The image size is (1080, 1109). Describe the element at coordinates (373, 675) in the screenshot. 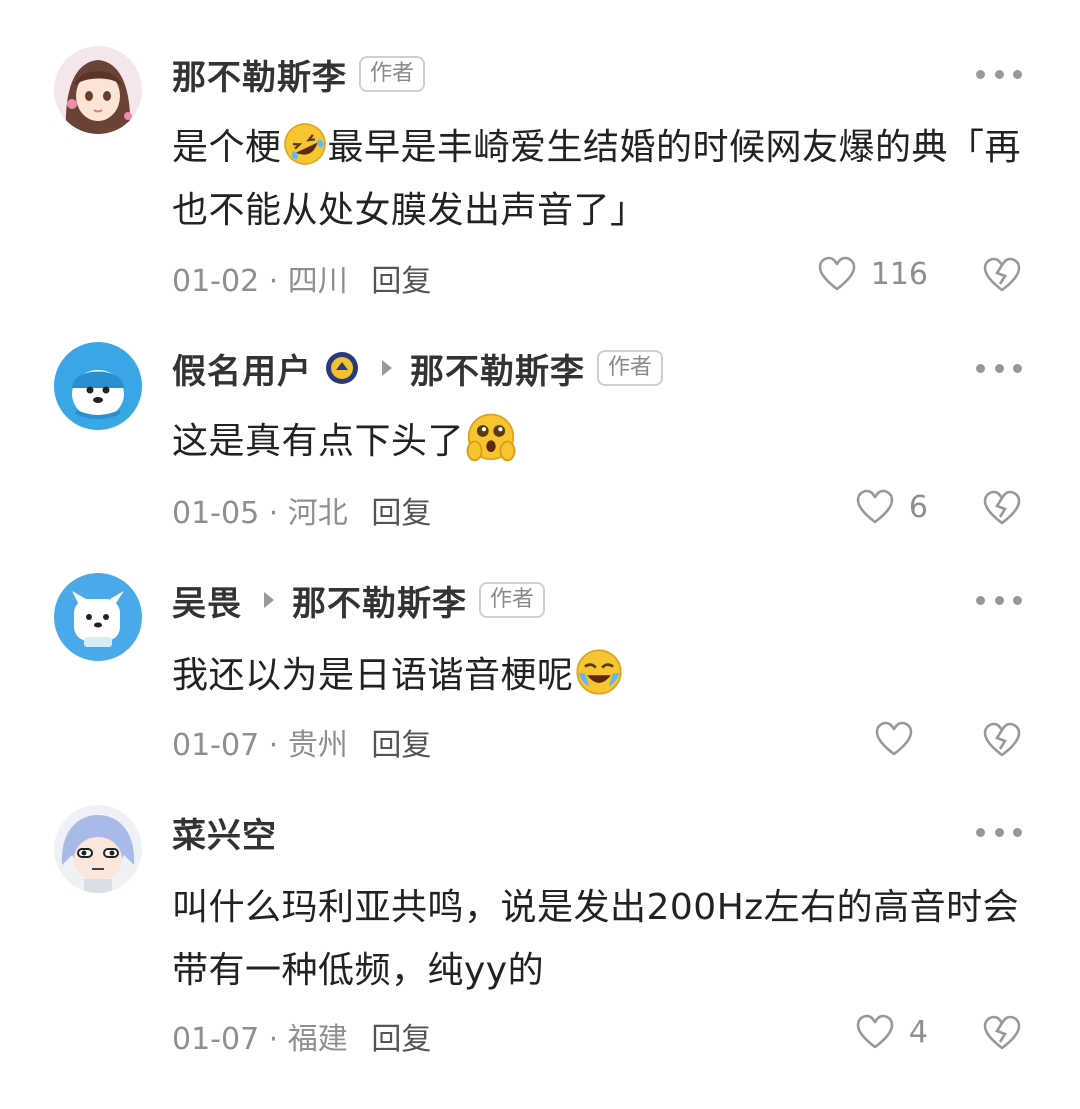

I see `comment-text-part: 我还以为是日语谐音梗呢` at that location.